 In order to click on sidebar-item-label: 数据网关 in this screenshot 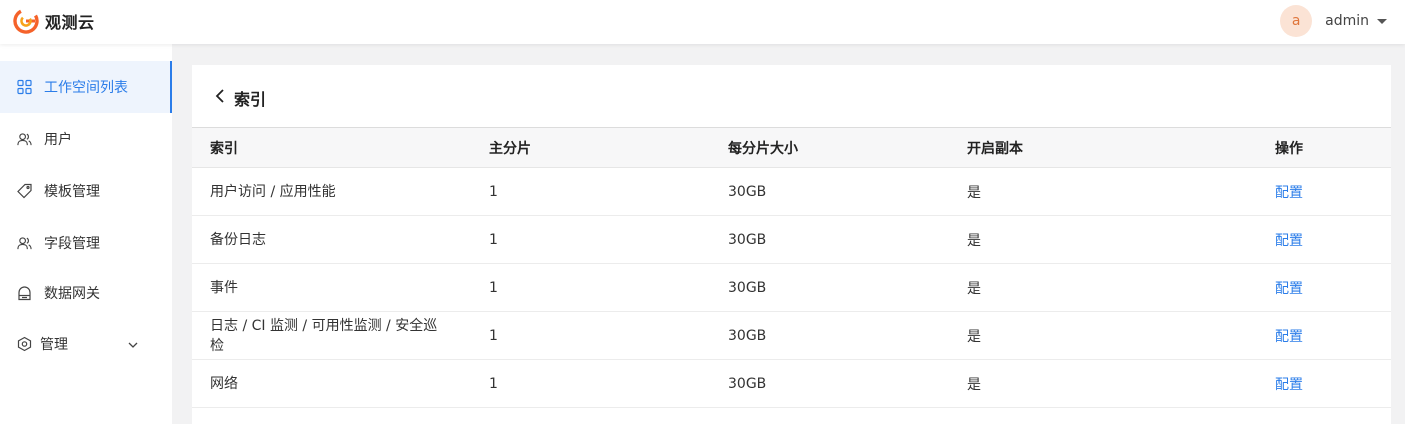, I will do `click(72, 294)`.